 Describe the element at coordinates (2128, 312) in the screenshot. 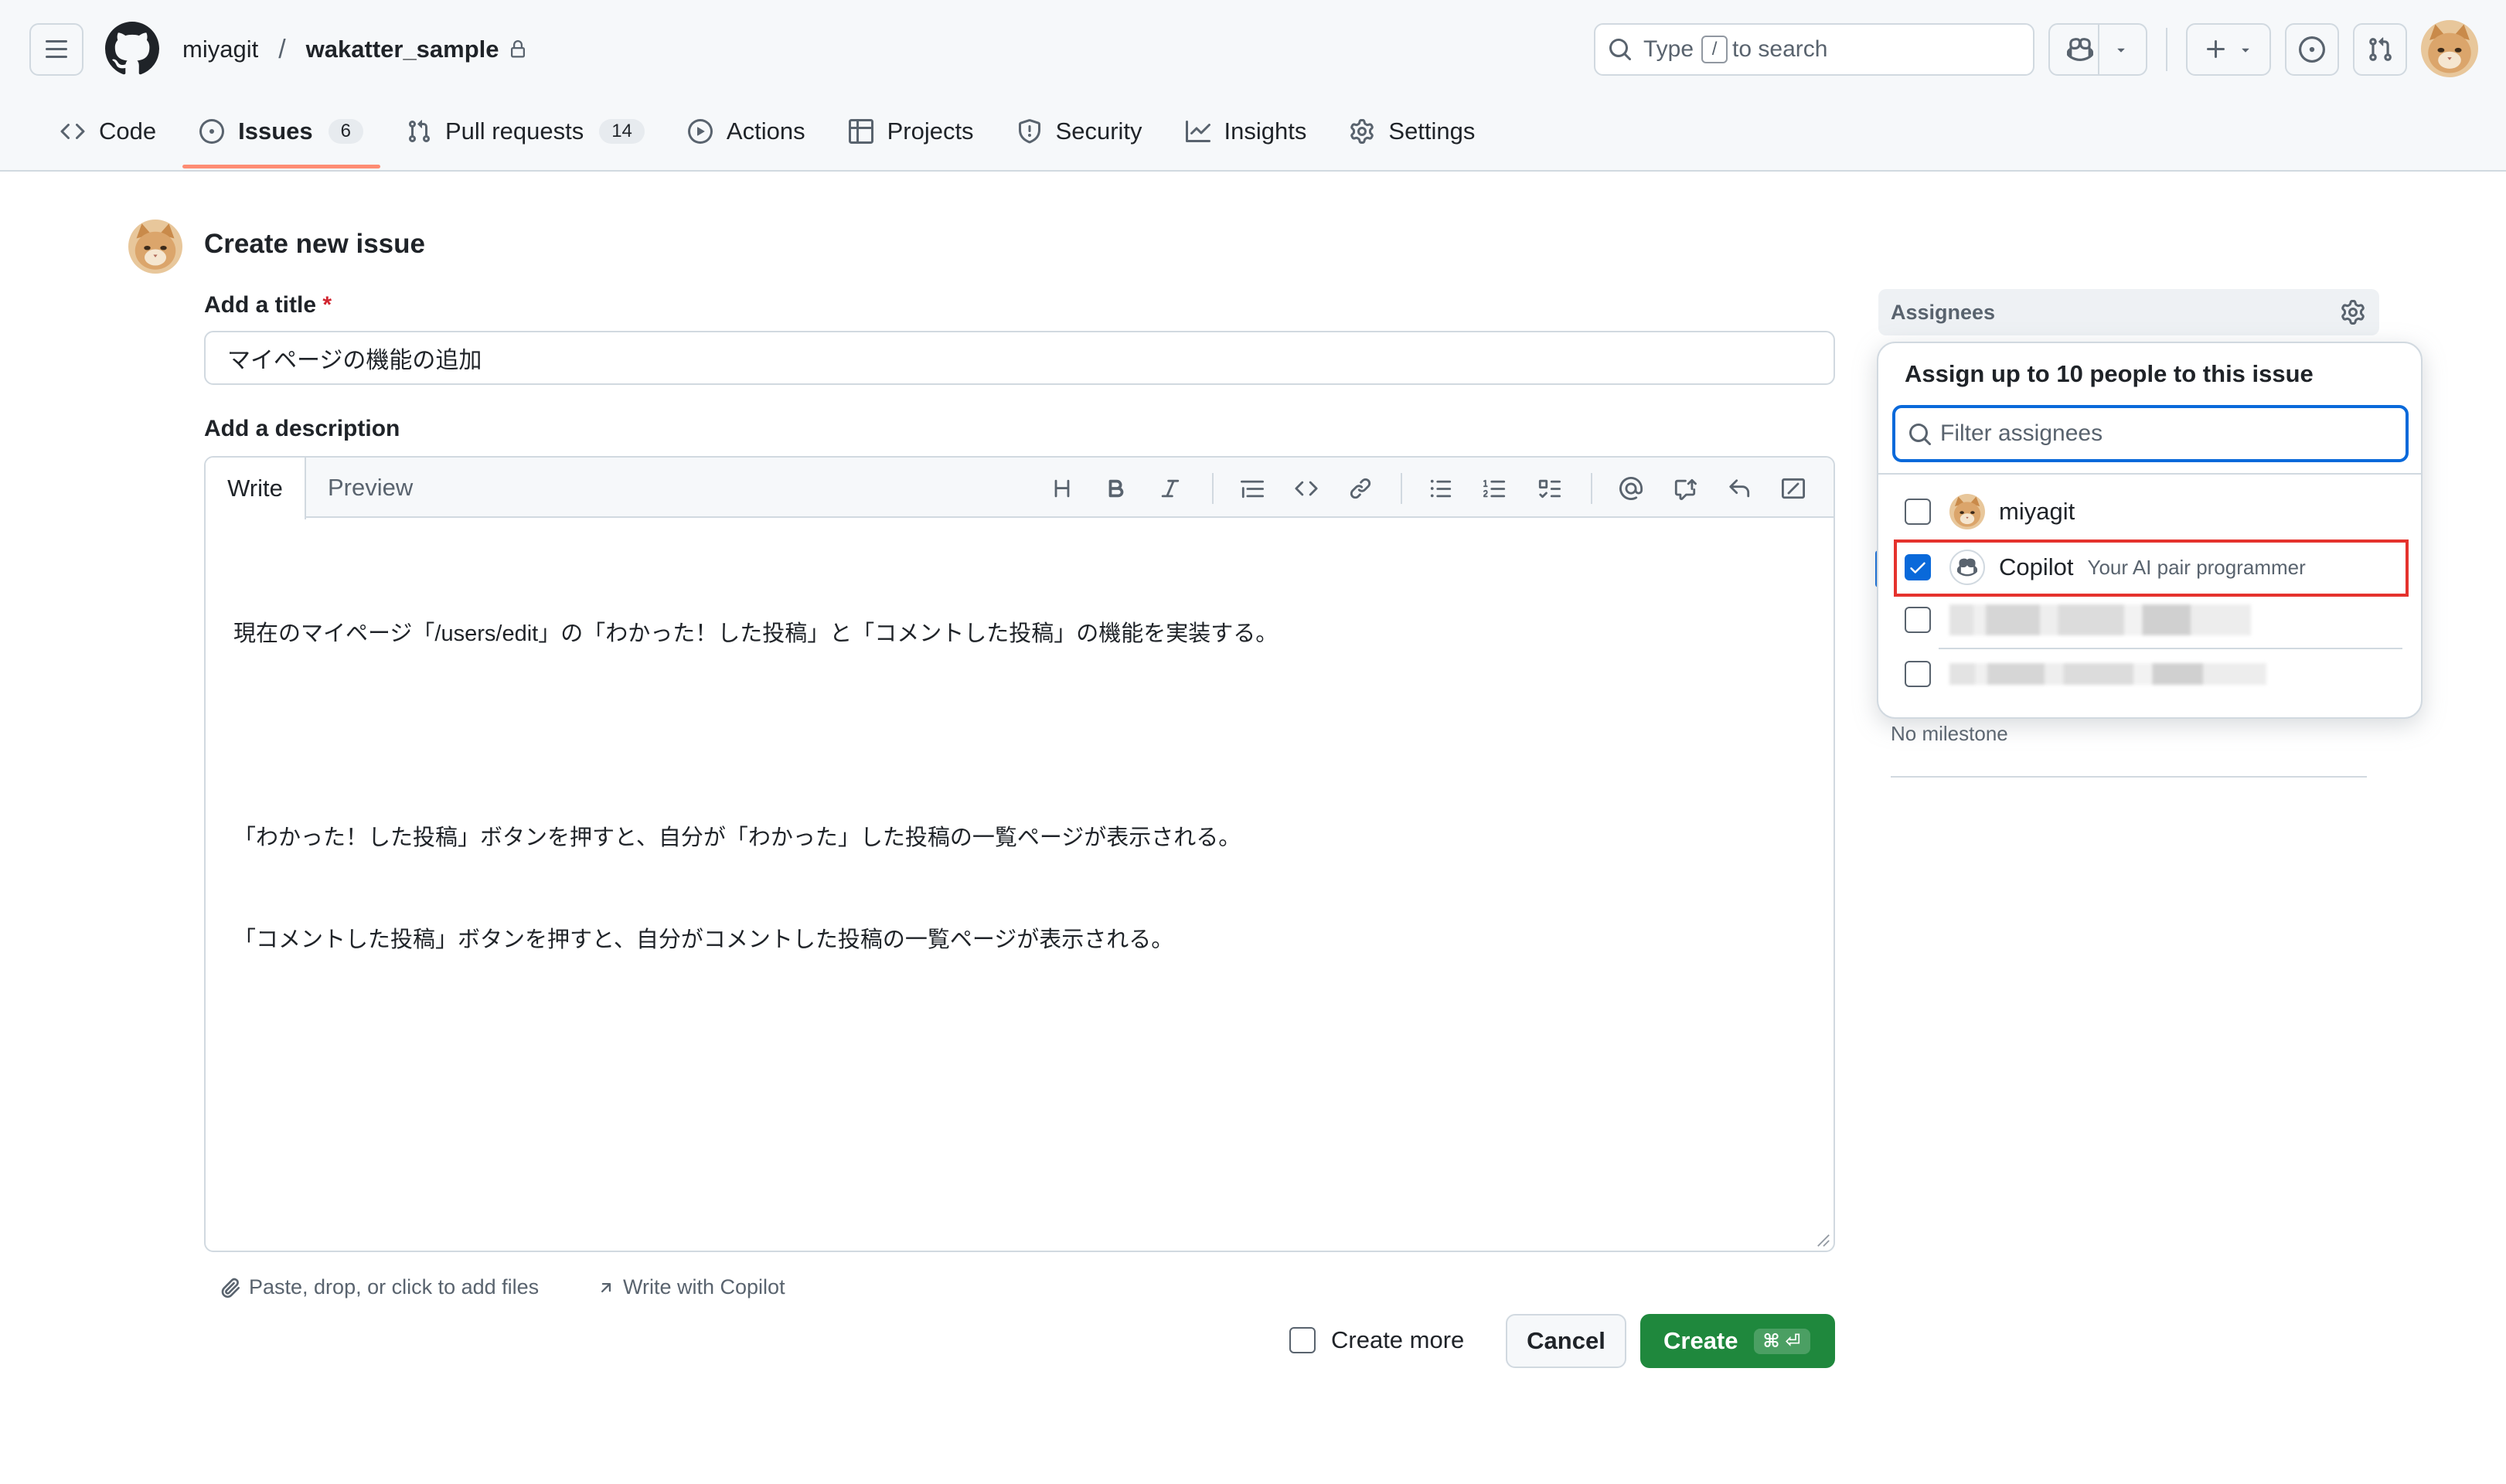

I see `assignees-section-header: Assignees` at that location.